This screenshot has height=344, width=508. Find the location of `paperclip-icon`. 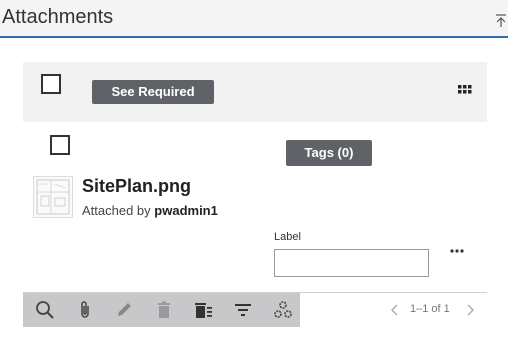

paperclip-icon is located at coordinates (85, 310).